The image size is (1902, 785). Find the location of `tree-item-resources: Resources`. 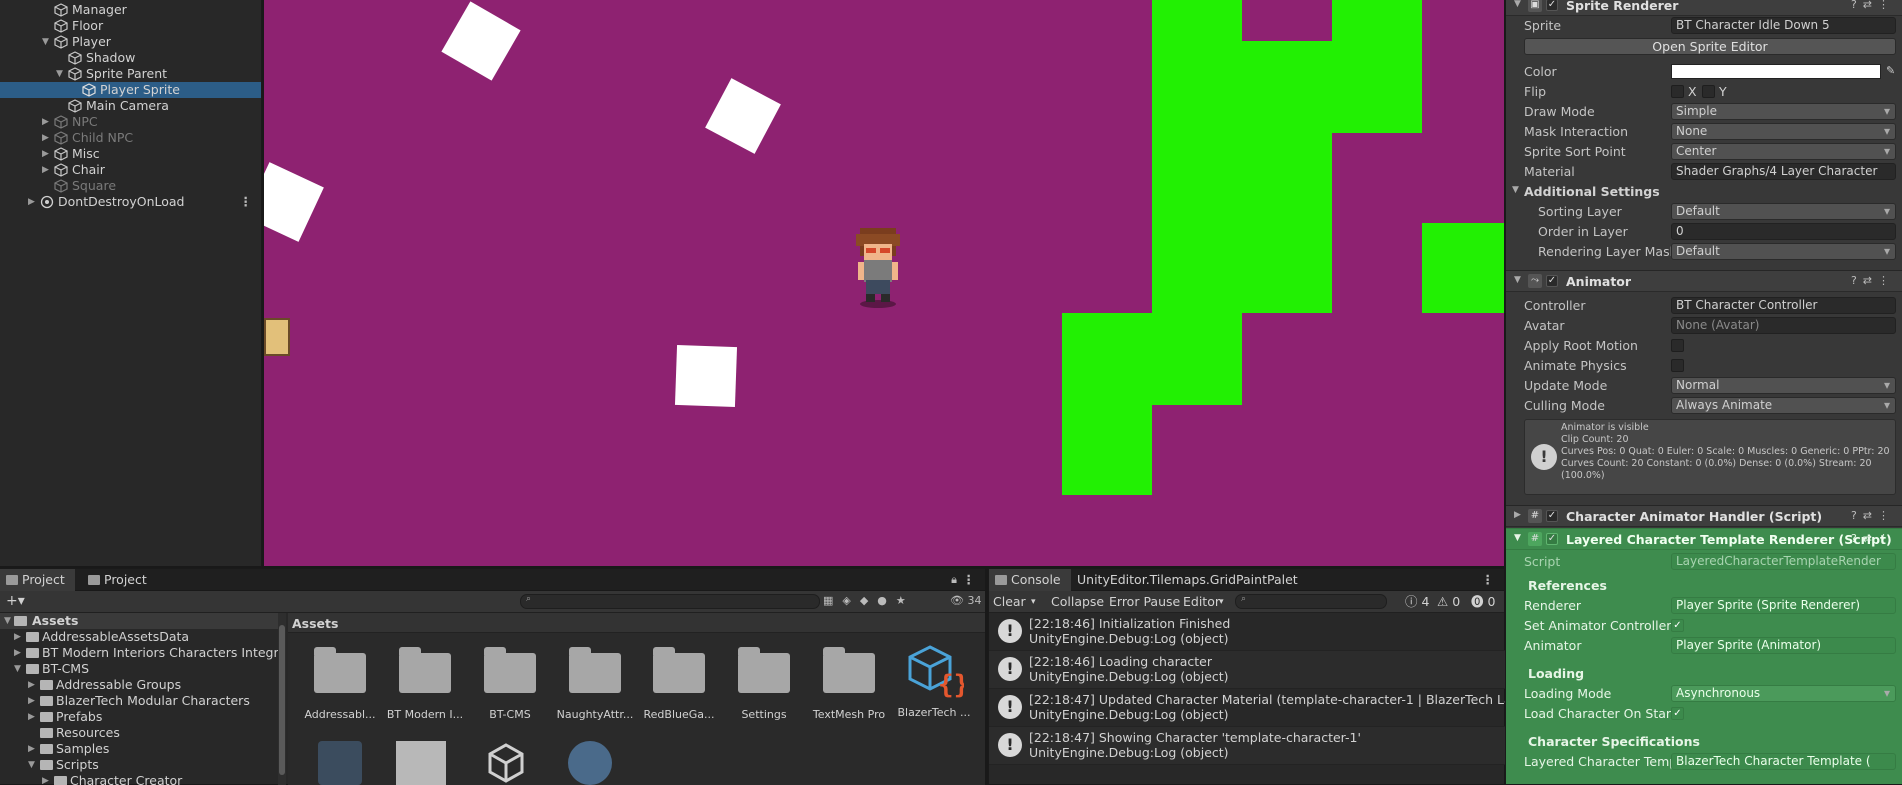

tree-item-resources: Resources is located at coordinates (139, 733).